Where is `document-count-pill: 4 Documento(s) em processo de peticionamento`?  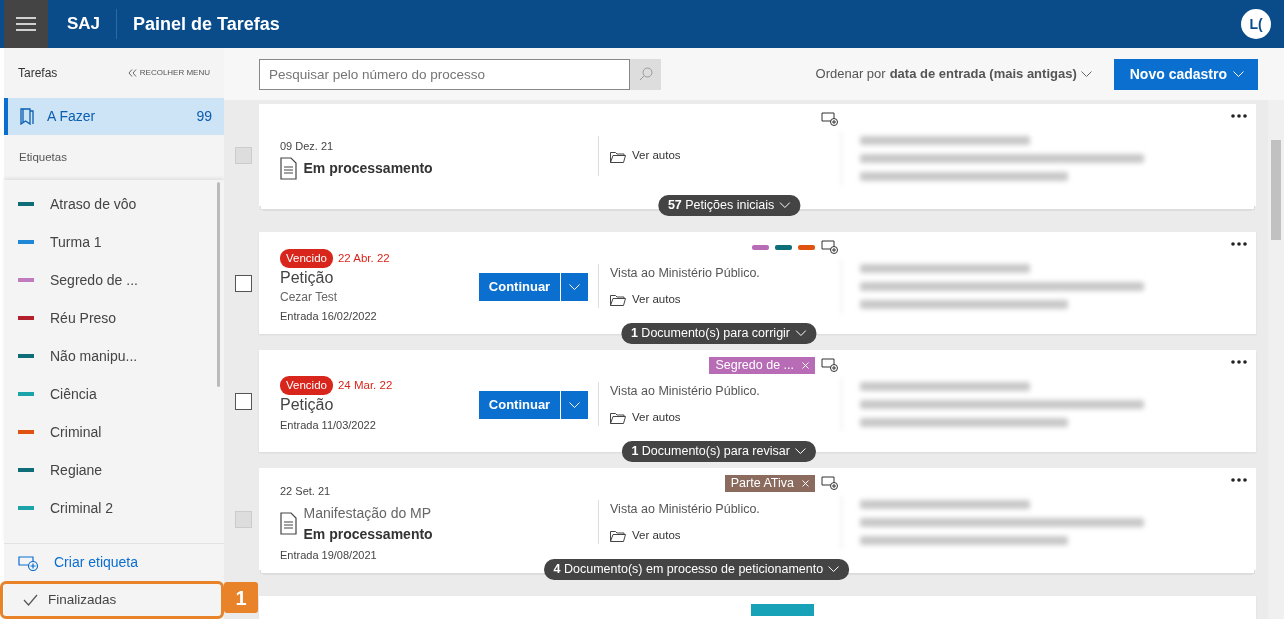
document-count-pill: 4 Documento(s) em processo de peticionamento is located at coordinates (696, 569).